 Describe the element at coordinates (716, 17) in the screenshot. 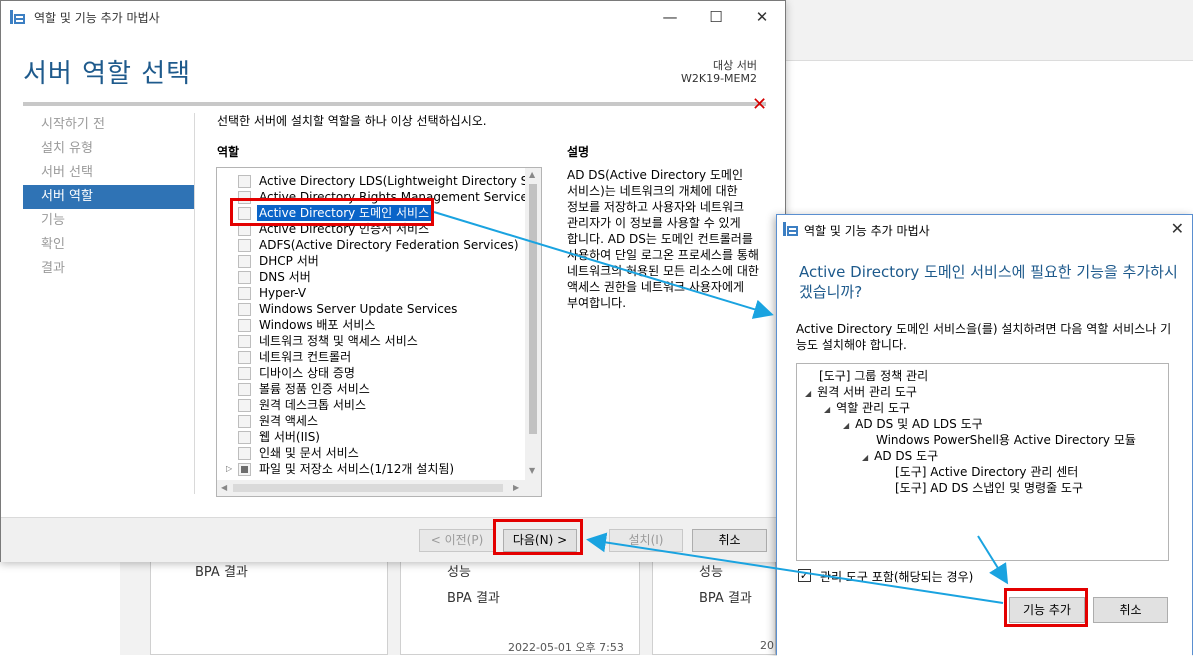

I see `maximize-button: ☐` at that location.